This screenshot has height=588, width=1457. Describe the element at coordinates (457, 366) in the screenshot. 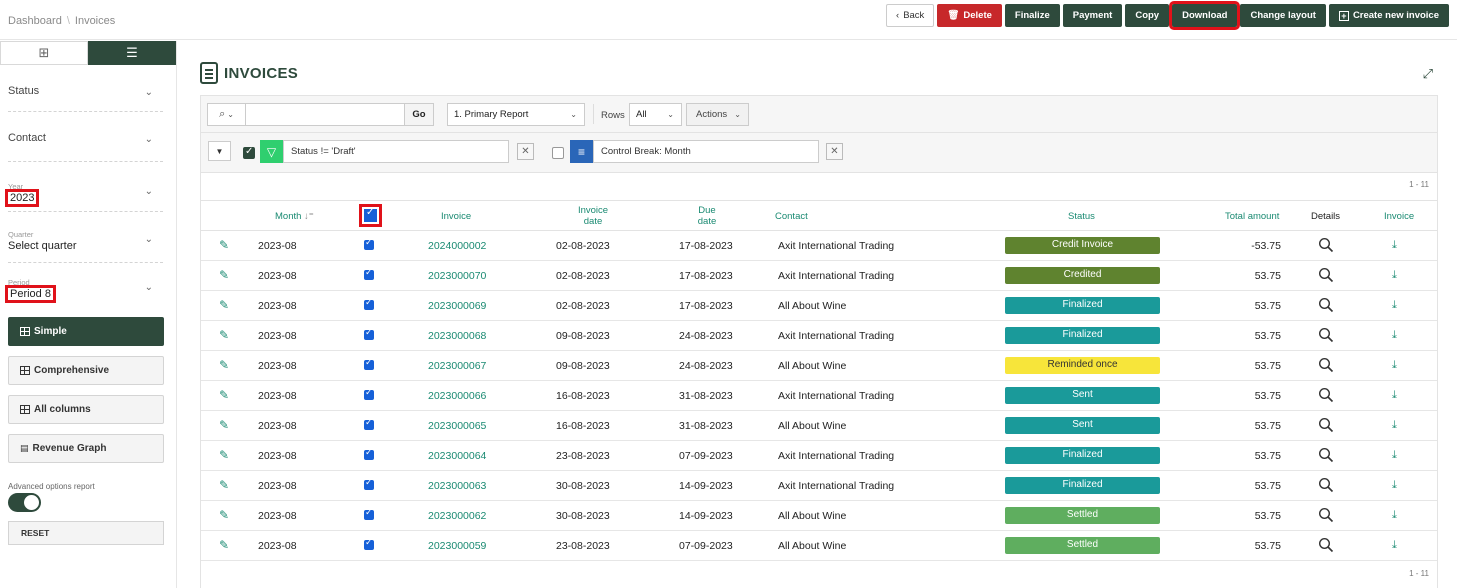

I see `cell-invoice-link: 2023000067` at that location.